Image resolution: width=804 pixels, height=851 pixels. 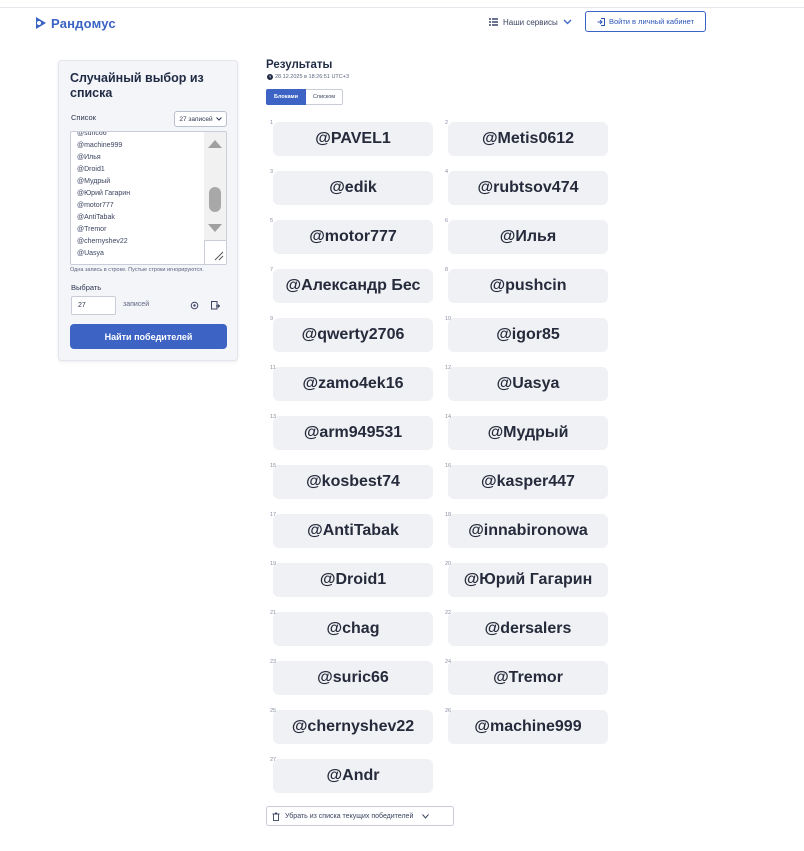 I want to click on result-item: @AntiTabak 17, so click(x=351, y=529).